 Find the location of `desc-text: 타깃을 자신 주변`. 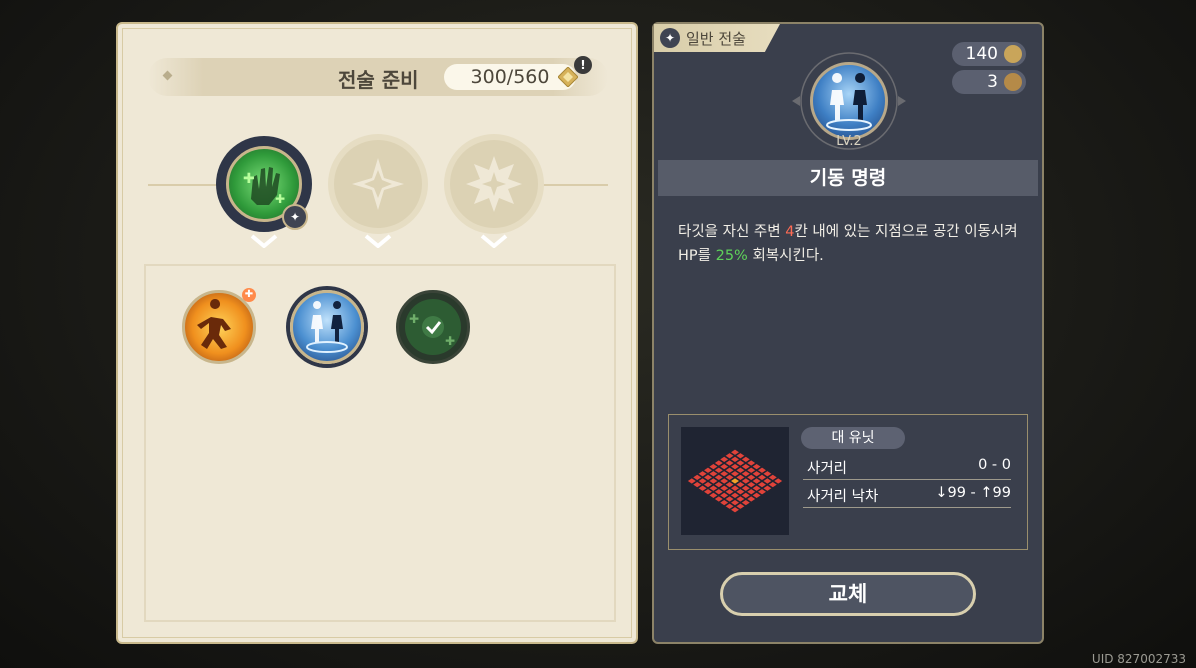

desc-text: 타깃을 자신 주변 is located at coordinates (732, 232).